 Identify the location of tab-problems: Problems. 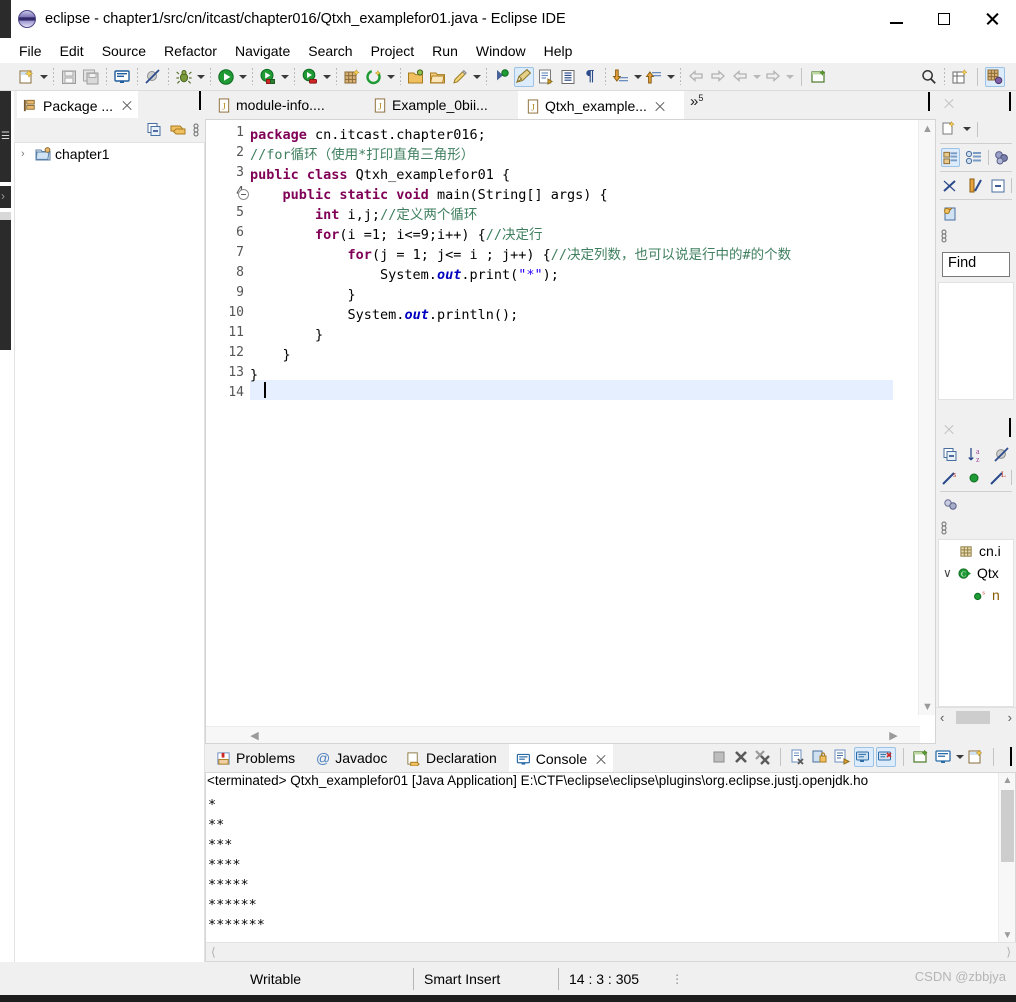
(255, 758).